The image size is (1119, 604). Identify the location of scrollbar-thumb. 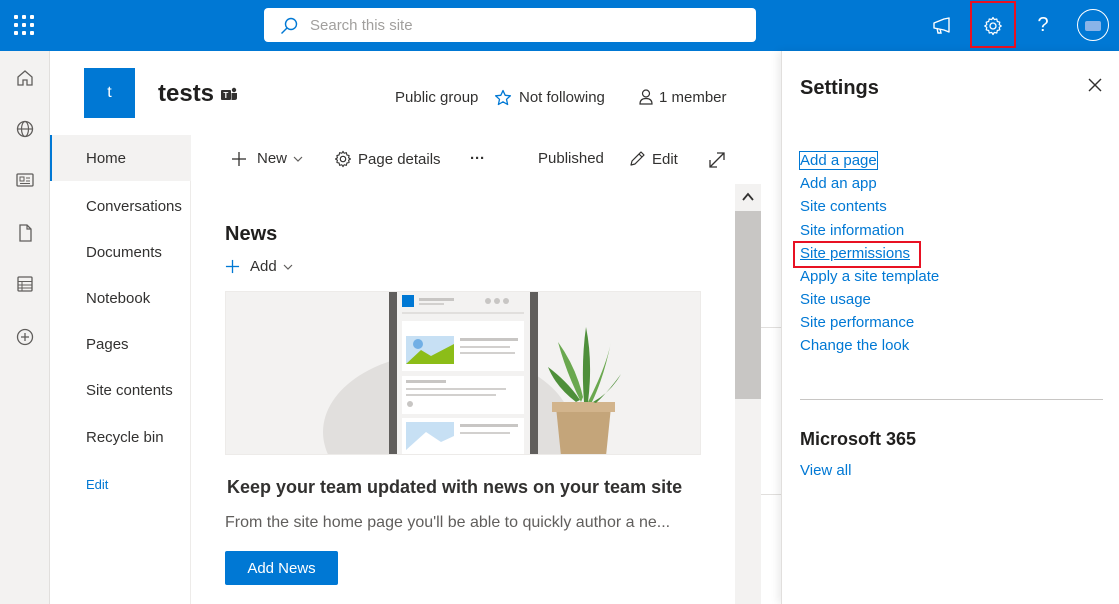
(748, 305).